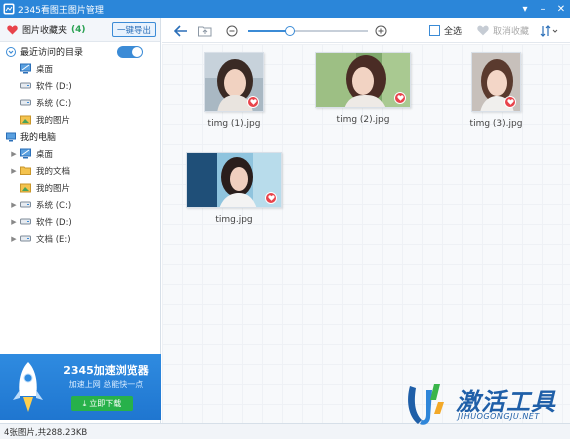  Describe the element at coordinates (80, 136) in the screenshot. I see `computer-header: 我的电脑` at that location.